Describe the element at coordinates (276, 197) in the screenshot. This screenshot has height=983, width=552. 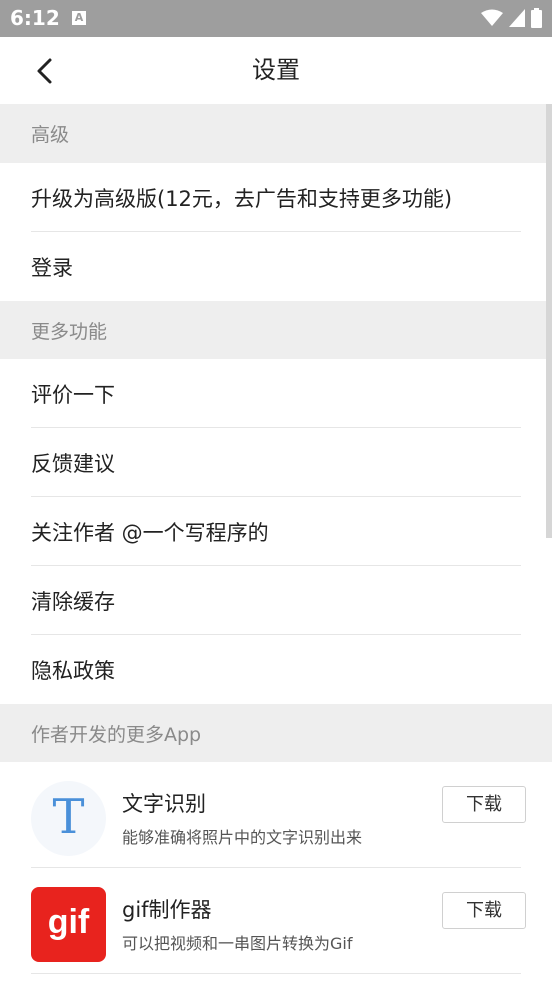
I see `upgrade-premium-item: 升级为高级版(12元，去广告和支持更多功能)` at that location.